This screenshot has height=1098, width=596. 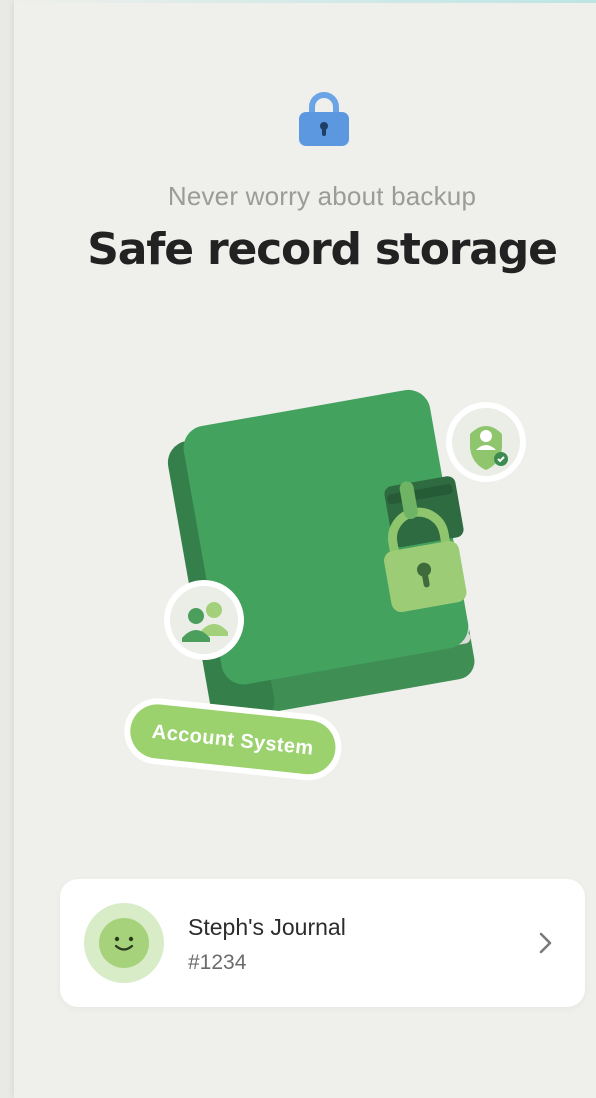 What do you see at coordinates (546, 943) in the screenshot?
I see `chevron-right-icon` at bounding box center [546, 943].